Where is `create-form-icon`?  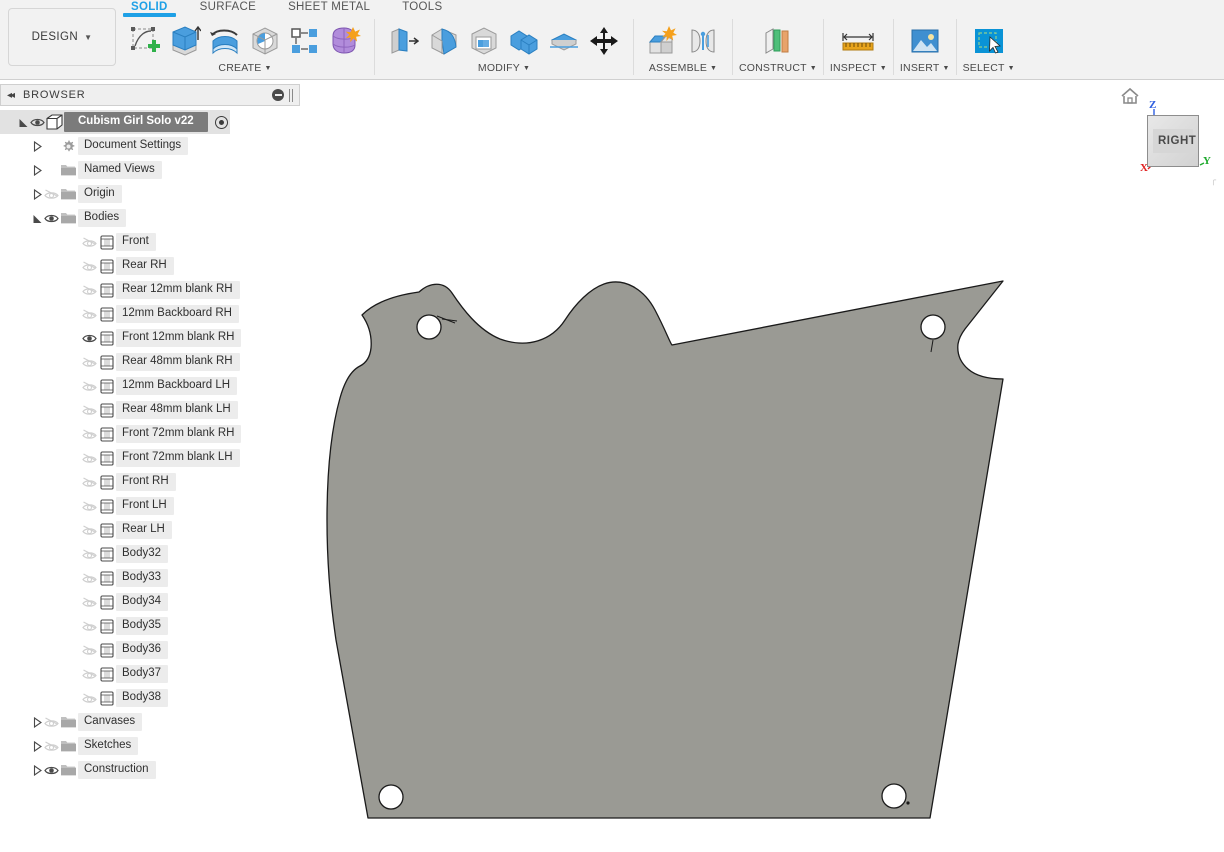 create-form-icon is located at coordinates (345, 41).